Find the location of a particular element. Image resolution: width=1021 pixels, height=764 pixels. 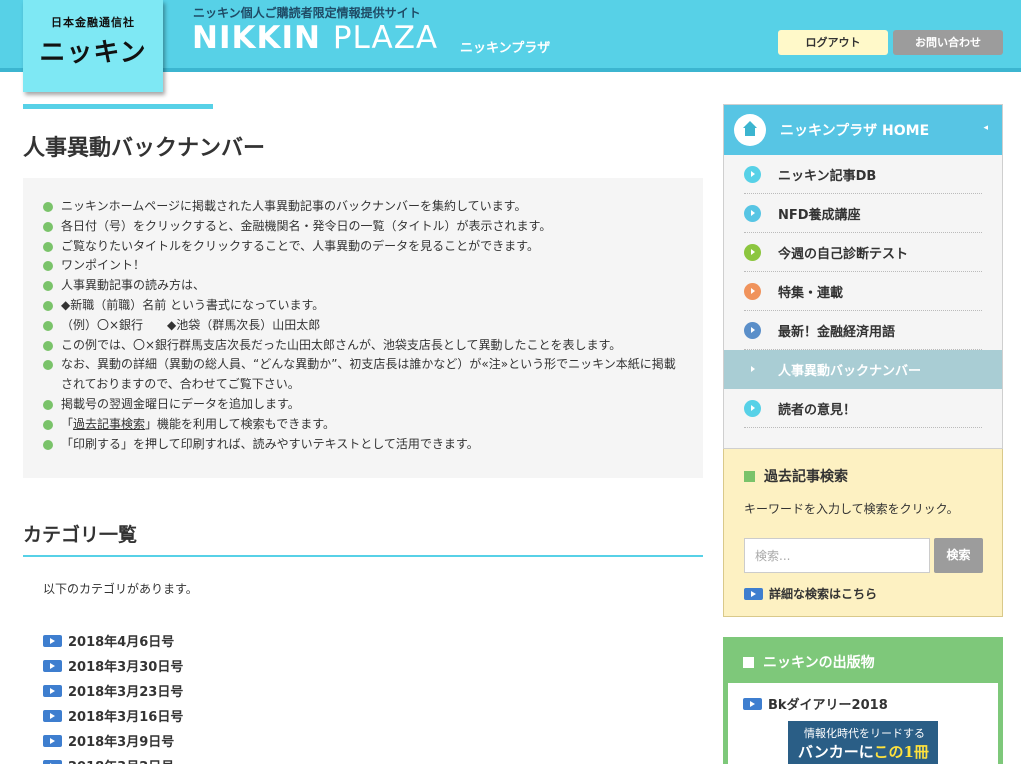

search-button: 検索 is located at coordinates (958, 555).